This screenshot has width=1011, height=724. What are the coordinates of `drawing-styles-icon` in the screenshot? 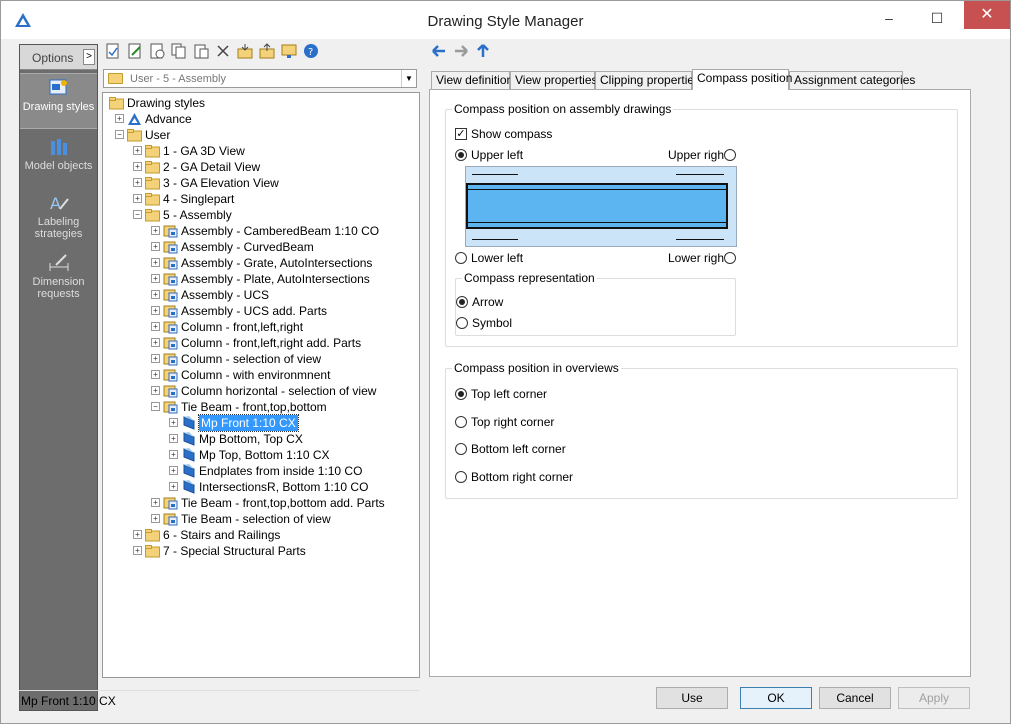 It's located at (58, 87).